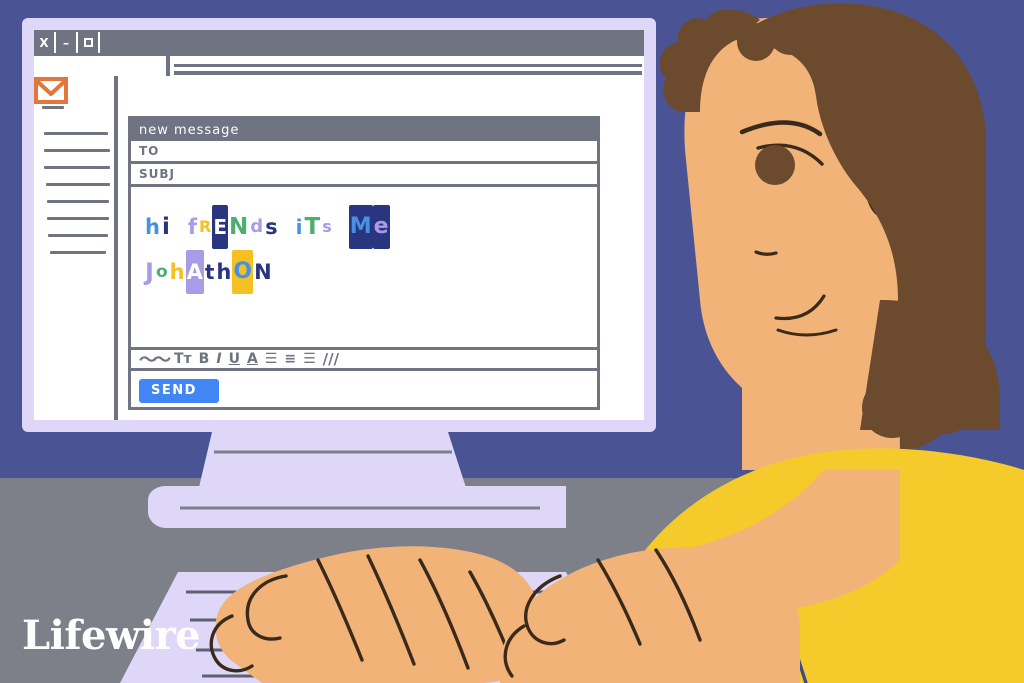  What do you see at coordinates (205, 226) in the screenshot?
I see `message-letter: R` at bounding box center [205, 226].